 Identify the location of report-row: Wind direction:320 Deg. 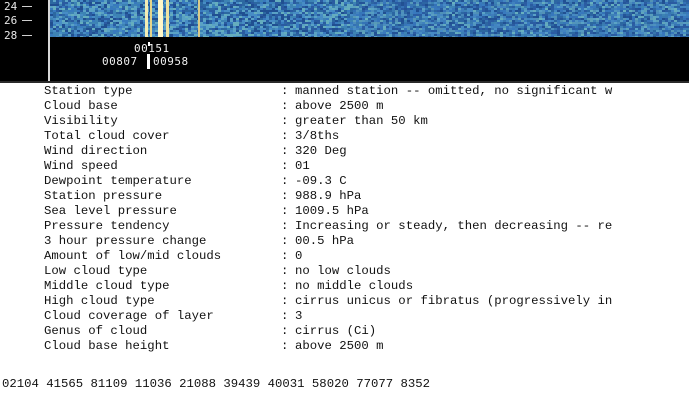
(344, 151).